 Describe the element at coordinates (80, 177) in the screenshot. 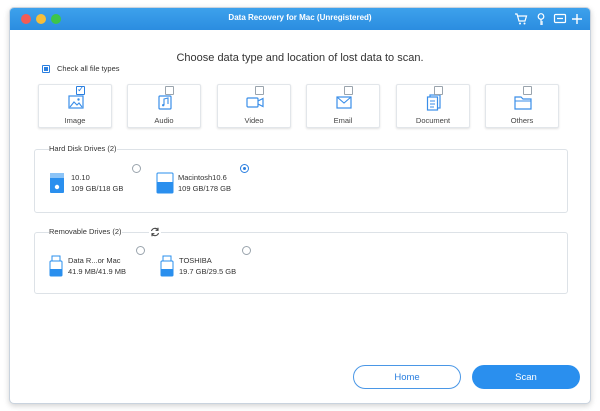

I see `drive-name: 10.10` at that location.